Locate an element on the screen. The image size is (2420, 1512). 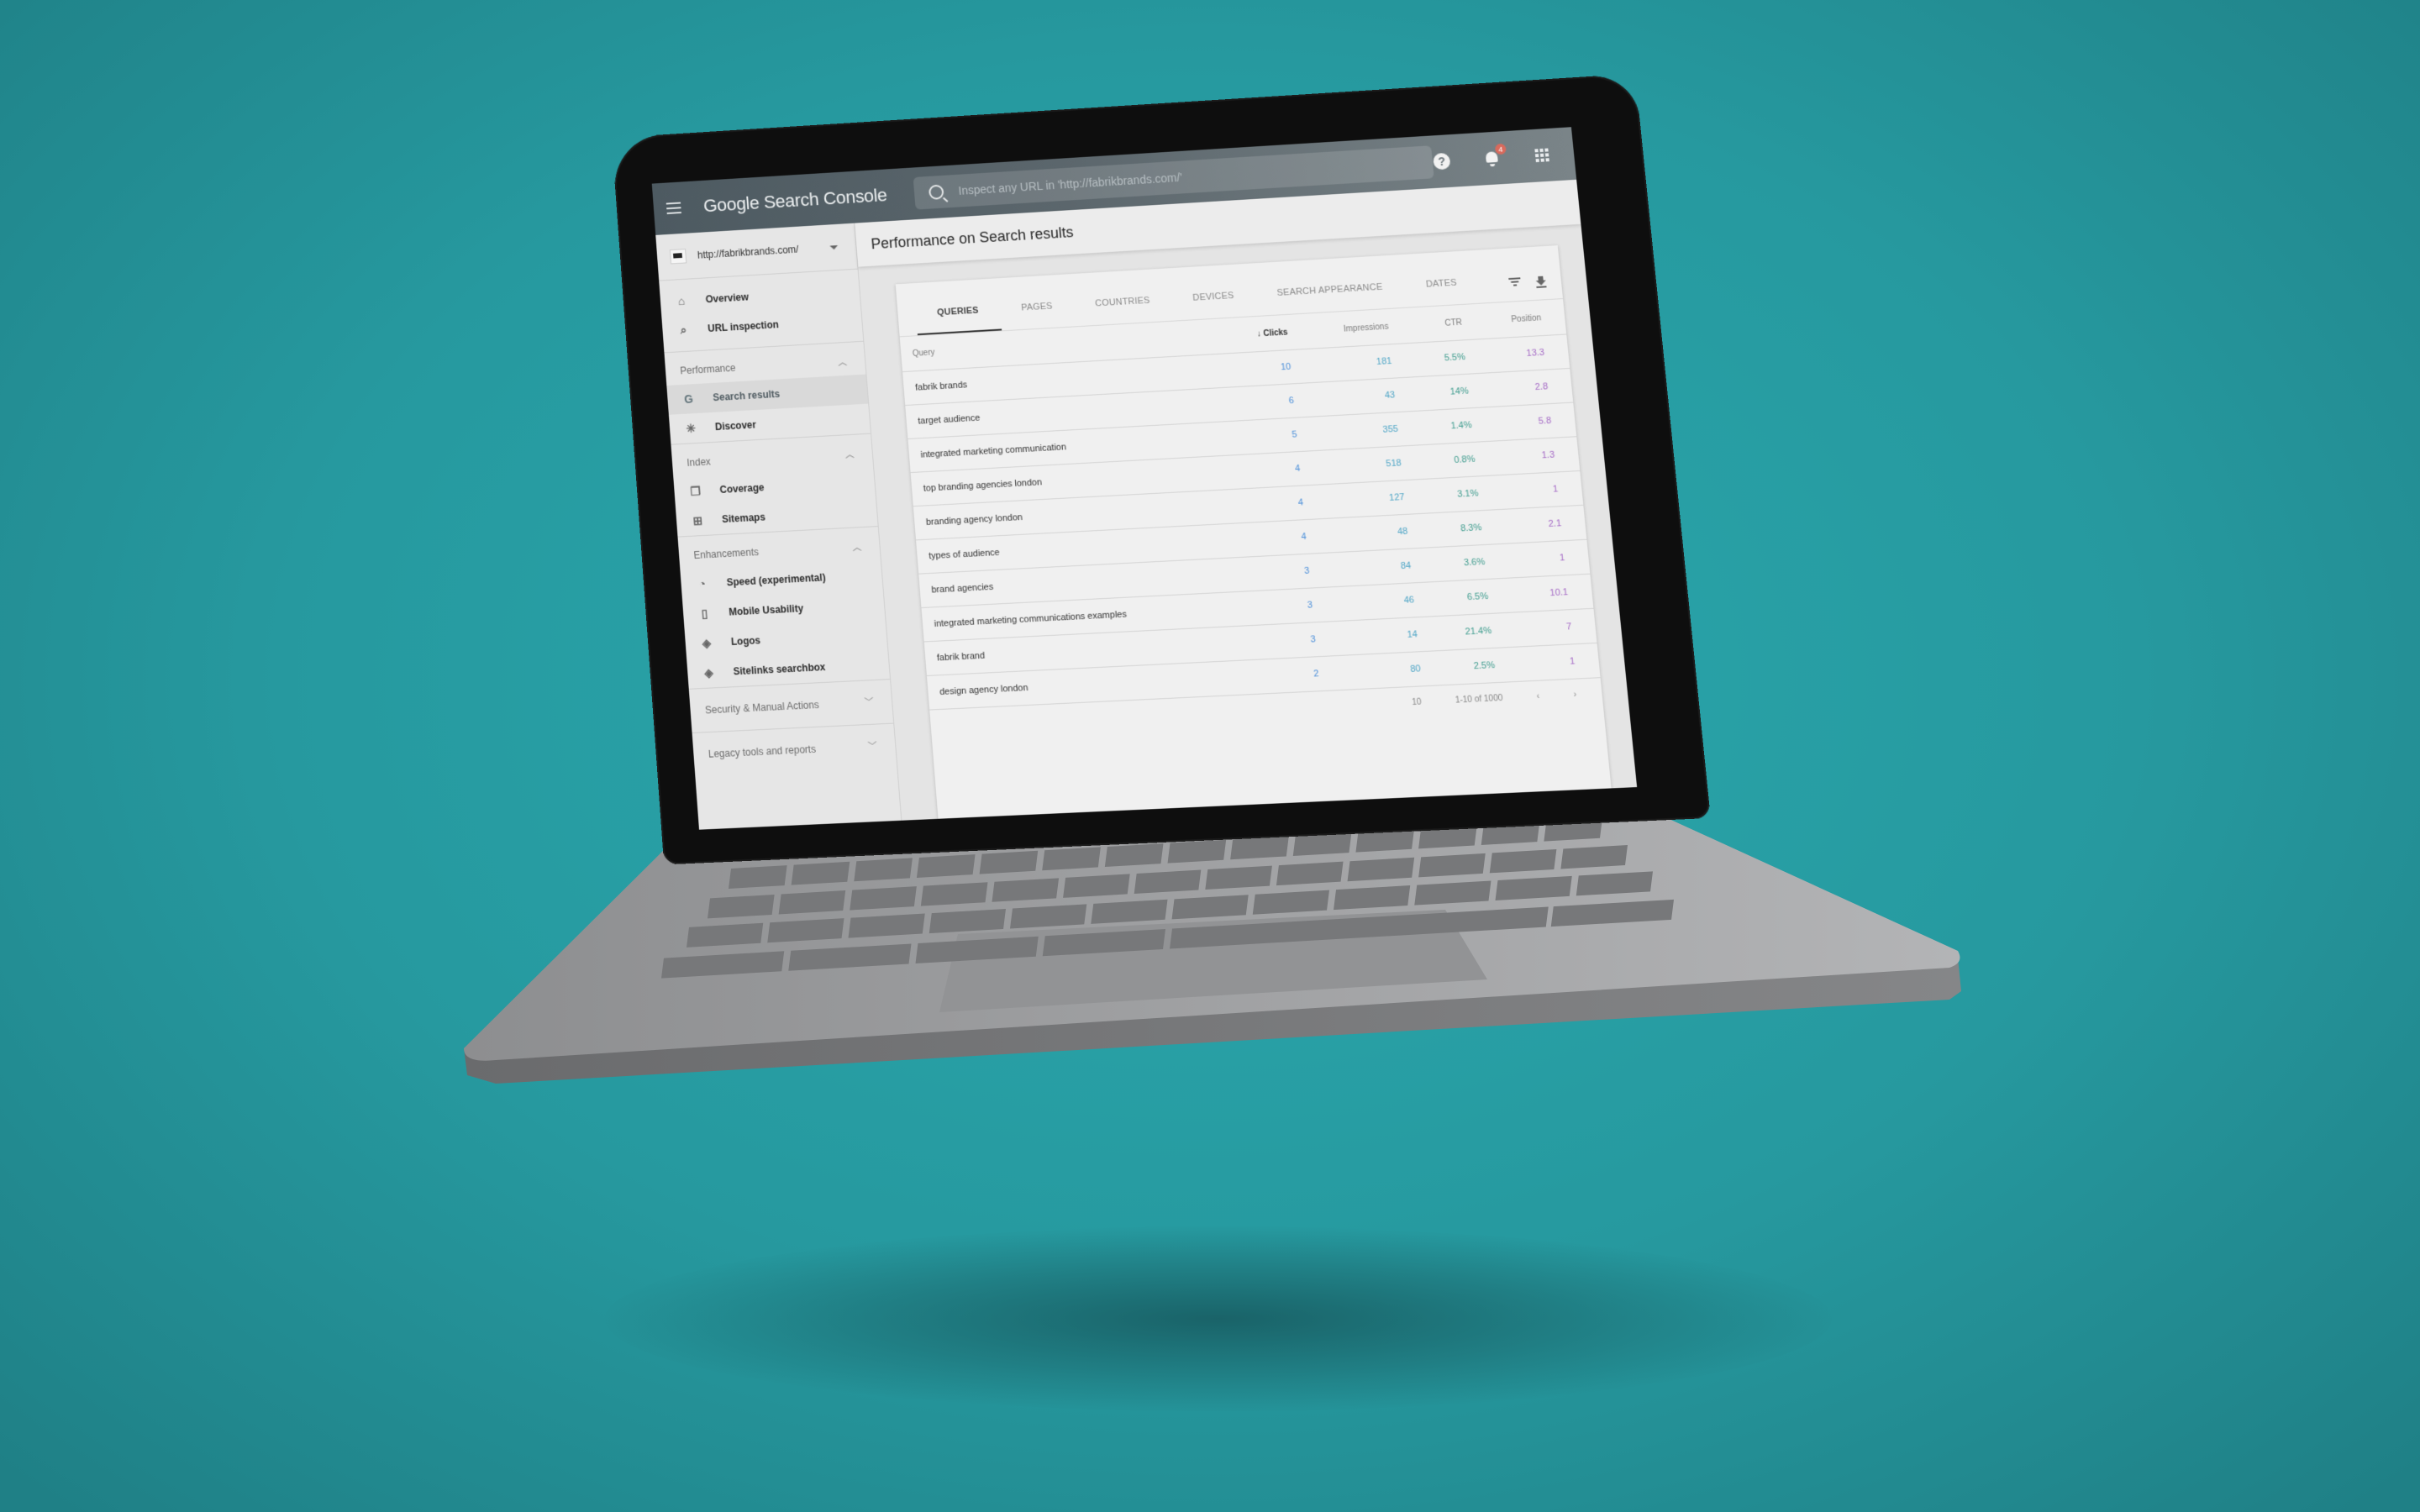
tab-pages: PAGES is located at coordinates (1038, 315).